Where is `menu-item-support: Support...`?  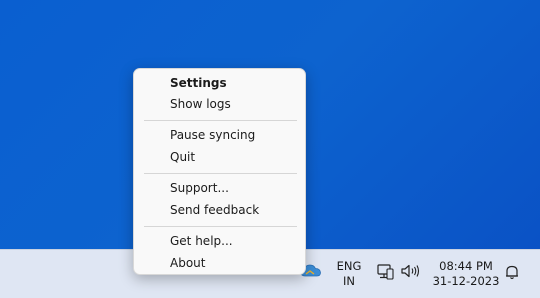 menu-item-support: Support... is located at coordinates (199, 188).